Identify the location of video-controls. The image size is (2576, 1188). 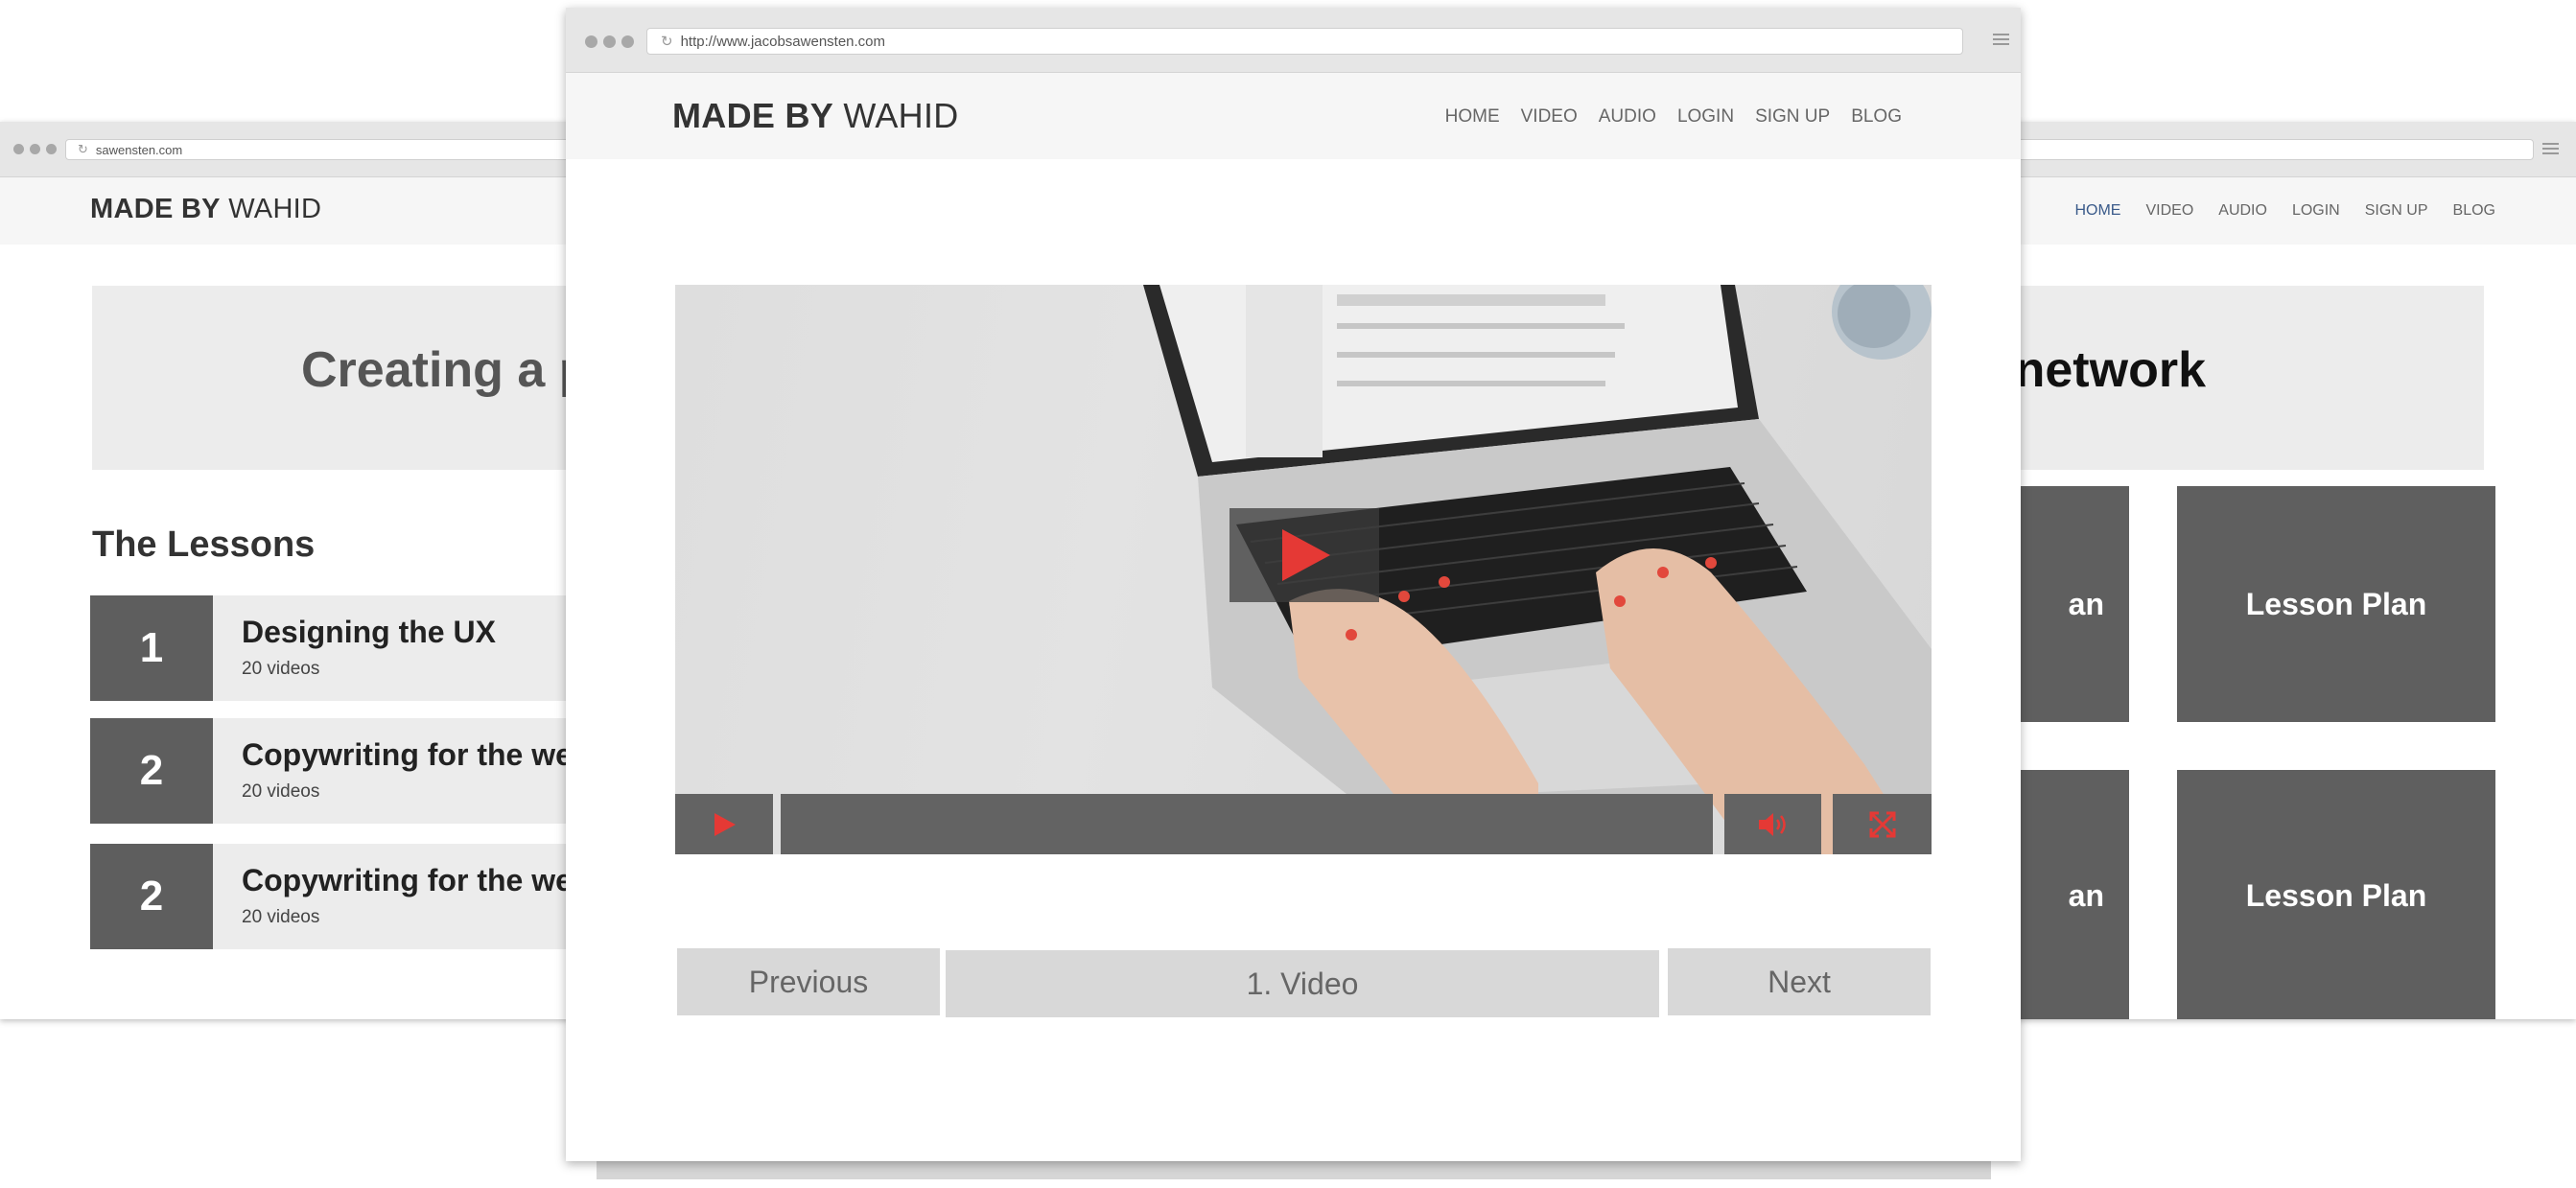
(1303, 824).